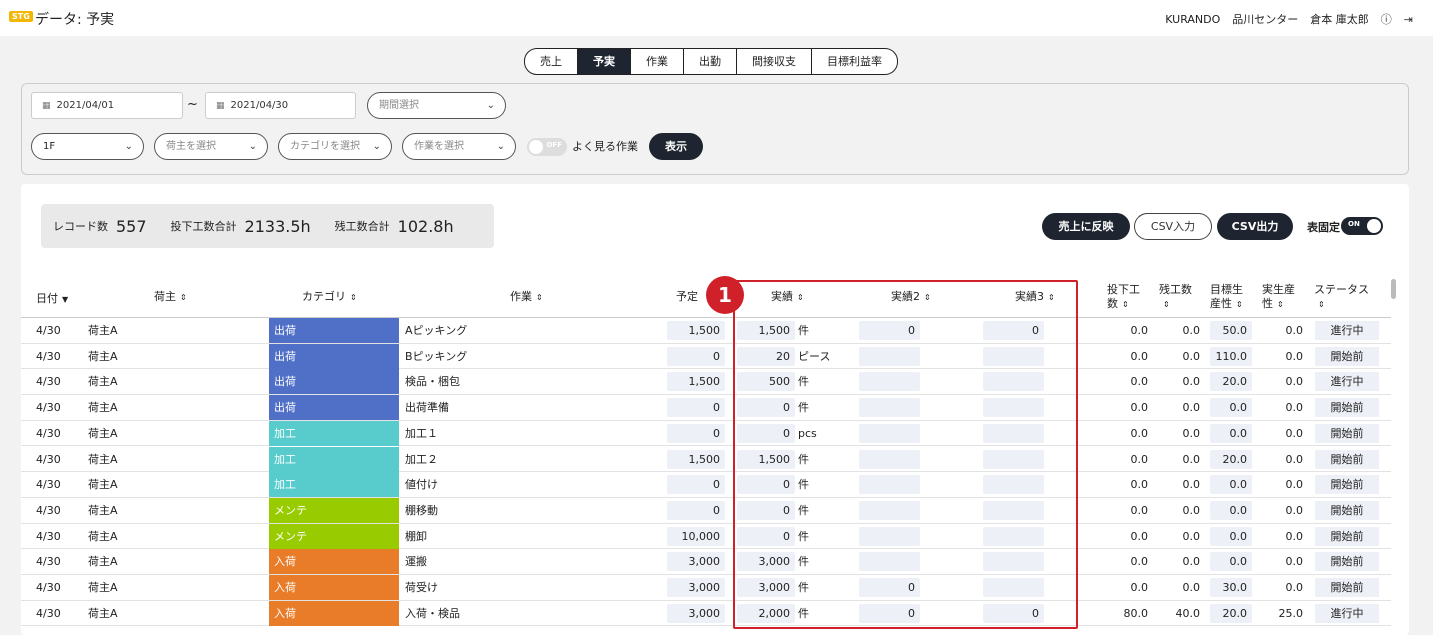 Image resolution: width=1433 pixels, height=635 pixels. Describe the element at coordinates (696, 536) in the screenshot. I see `plan-input: 10,000` at that location.